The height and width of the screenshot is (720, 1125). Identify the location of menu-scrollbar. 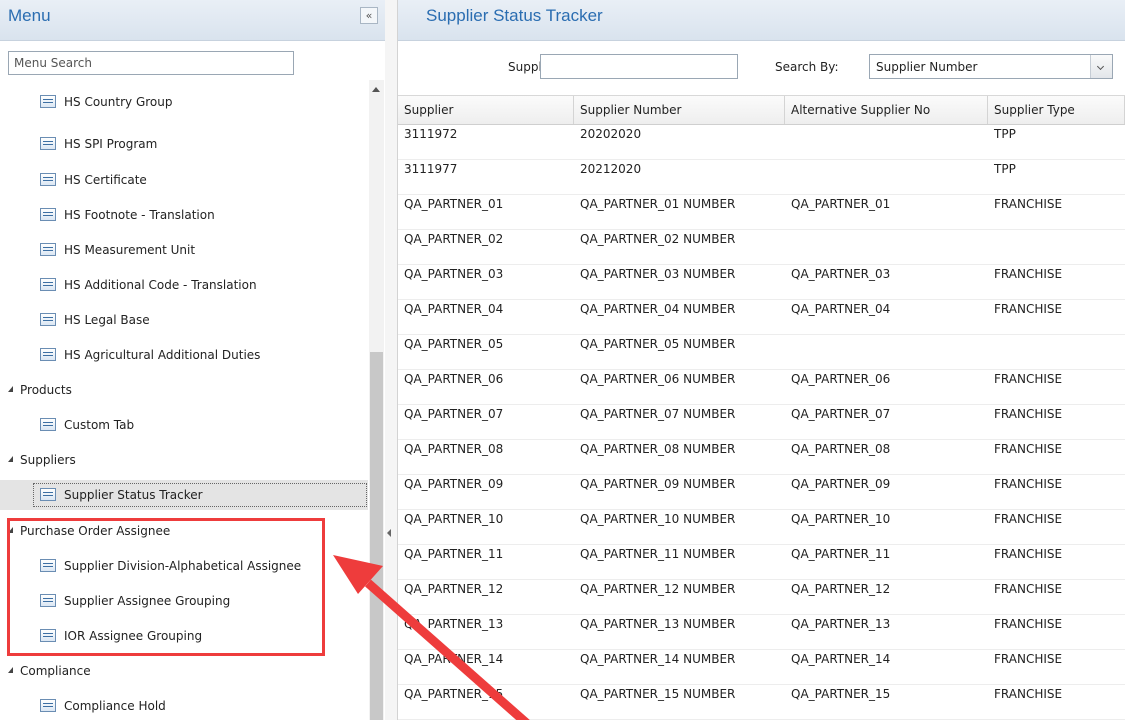
(376, 400).